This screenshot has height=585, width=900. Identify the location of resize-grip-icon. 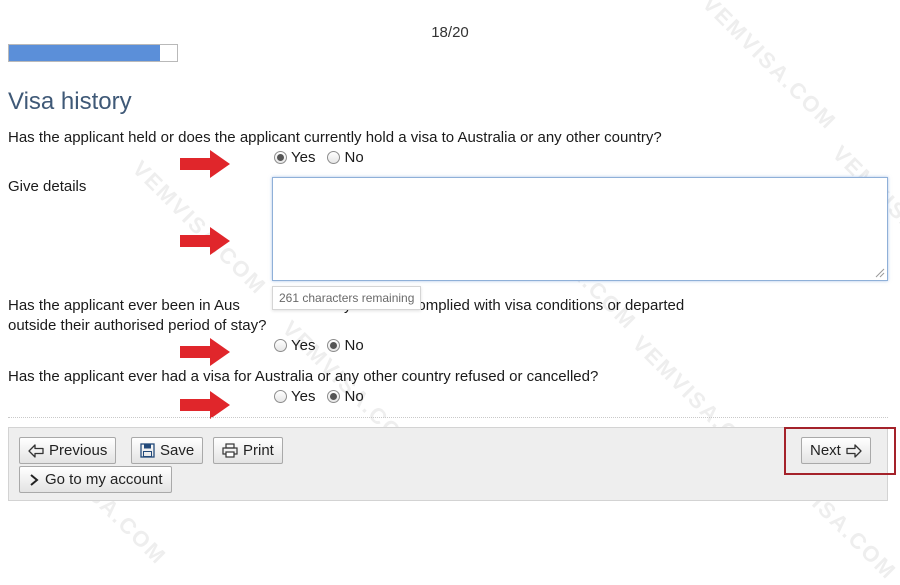
(880, 273).